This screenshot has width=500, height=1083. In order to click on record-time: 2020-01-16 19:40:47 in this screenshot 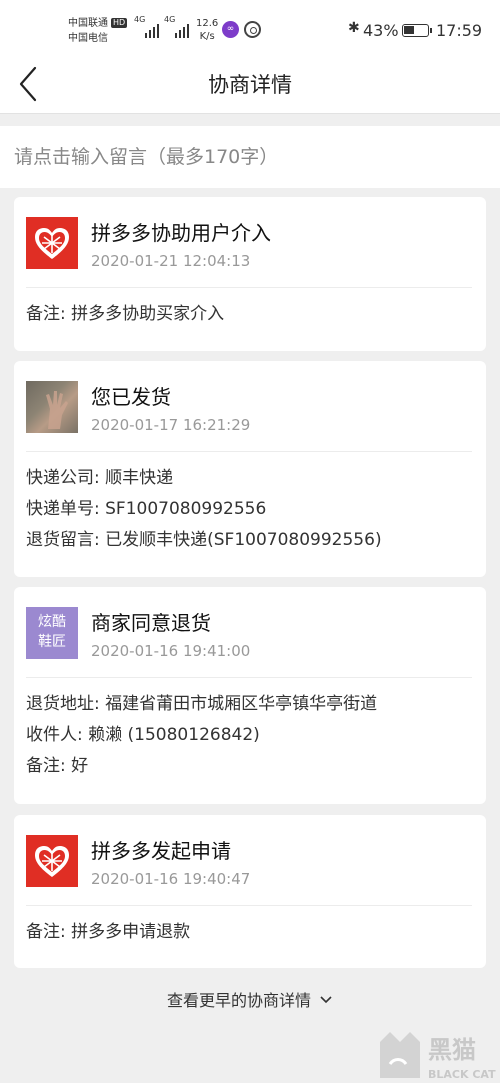, I will do `click(171, 879)`.